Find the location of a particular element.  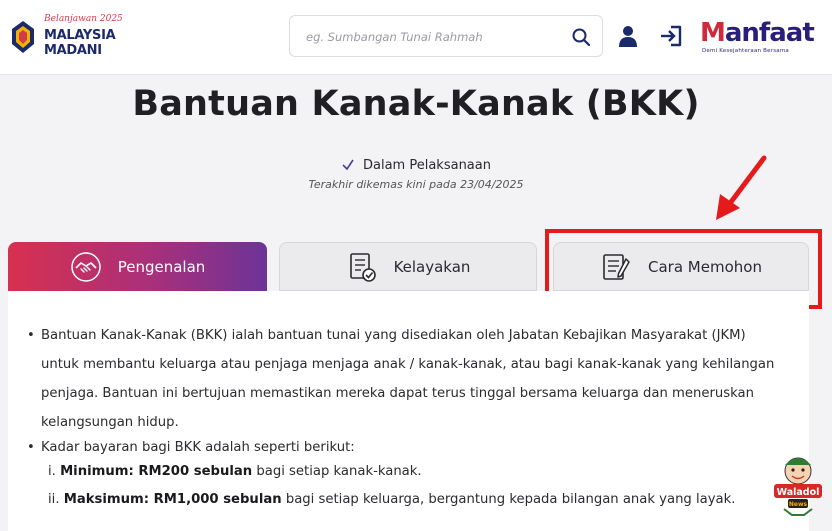

manfaat-logo: Manfaat Demi Kesejahteraan Bersama is located at coordinates (758, 39).